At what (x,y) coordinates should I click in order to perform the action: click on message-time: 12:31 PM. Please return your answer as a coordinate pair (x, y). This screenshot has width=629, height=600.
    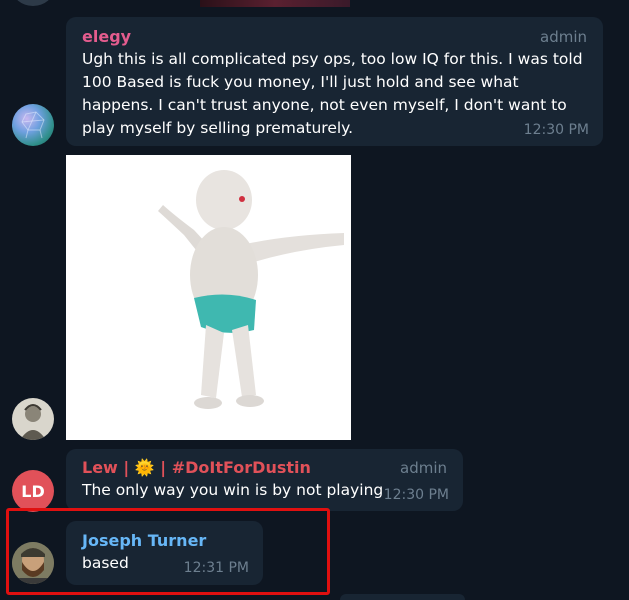
    Looking at the image, I should click on (216, 568).